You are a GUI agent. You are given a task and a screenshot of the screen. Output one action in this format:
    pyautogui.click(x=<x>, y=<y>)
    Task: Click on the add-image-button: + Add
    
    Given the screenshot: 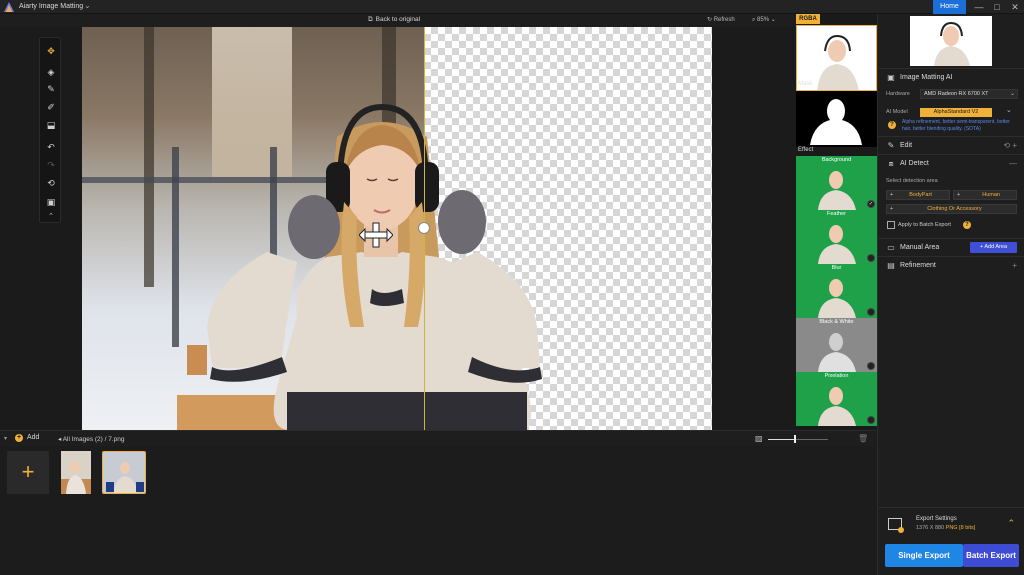 What is the action you would take?
    pyautogui.click(x=27, y=438)
    